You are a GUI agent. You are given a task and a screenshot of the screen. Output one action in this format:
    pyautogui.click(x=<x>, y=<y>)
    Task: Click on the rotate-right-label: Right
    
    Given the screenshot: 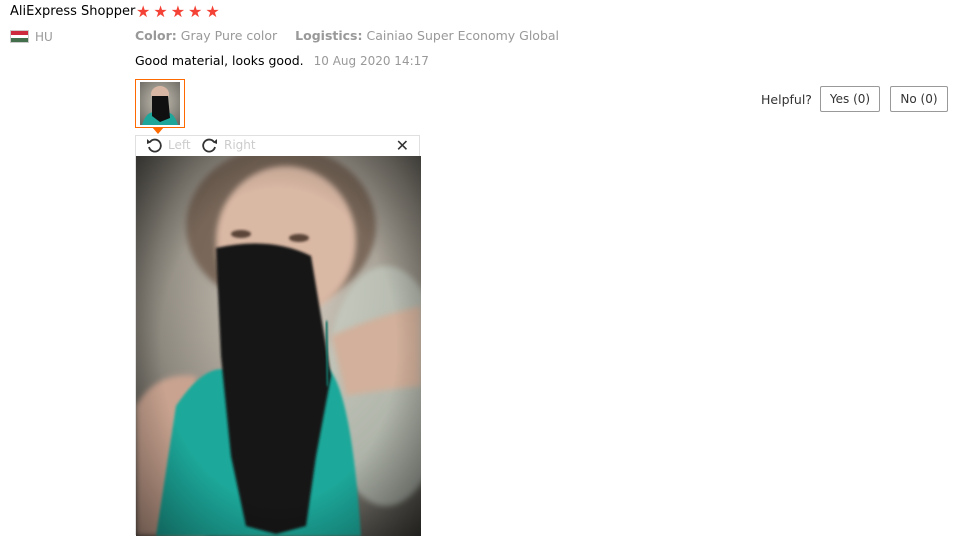 What is the action you would take?
    pyautogui.click(x=240, y=145)
    